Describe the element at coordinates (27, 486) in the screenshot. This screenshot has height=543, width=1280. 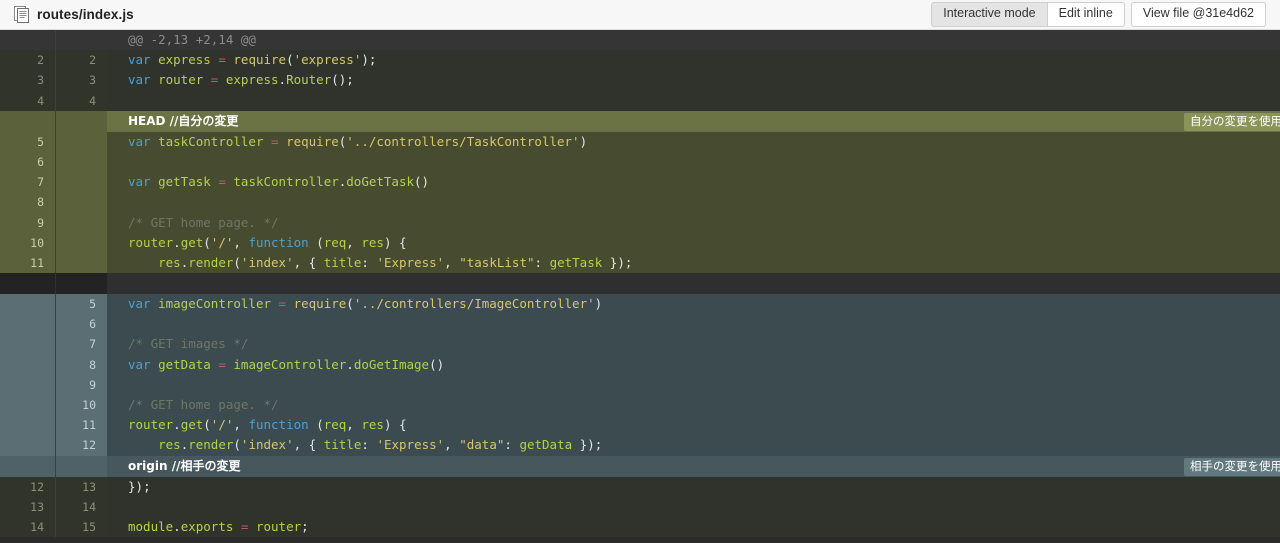
I see `line-number-old: 12` at that location.